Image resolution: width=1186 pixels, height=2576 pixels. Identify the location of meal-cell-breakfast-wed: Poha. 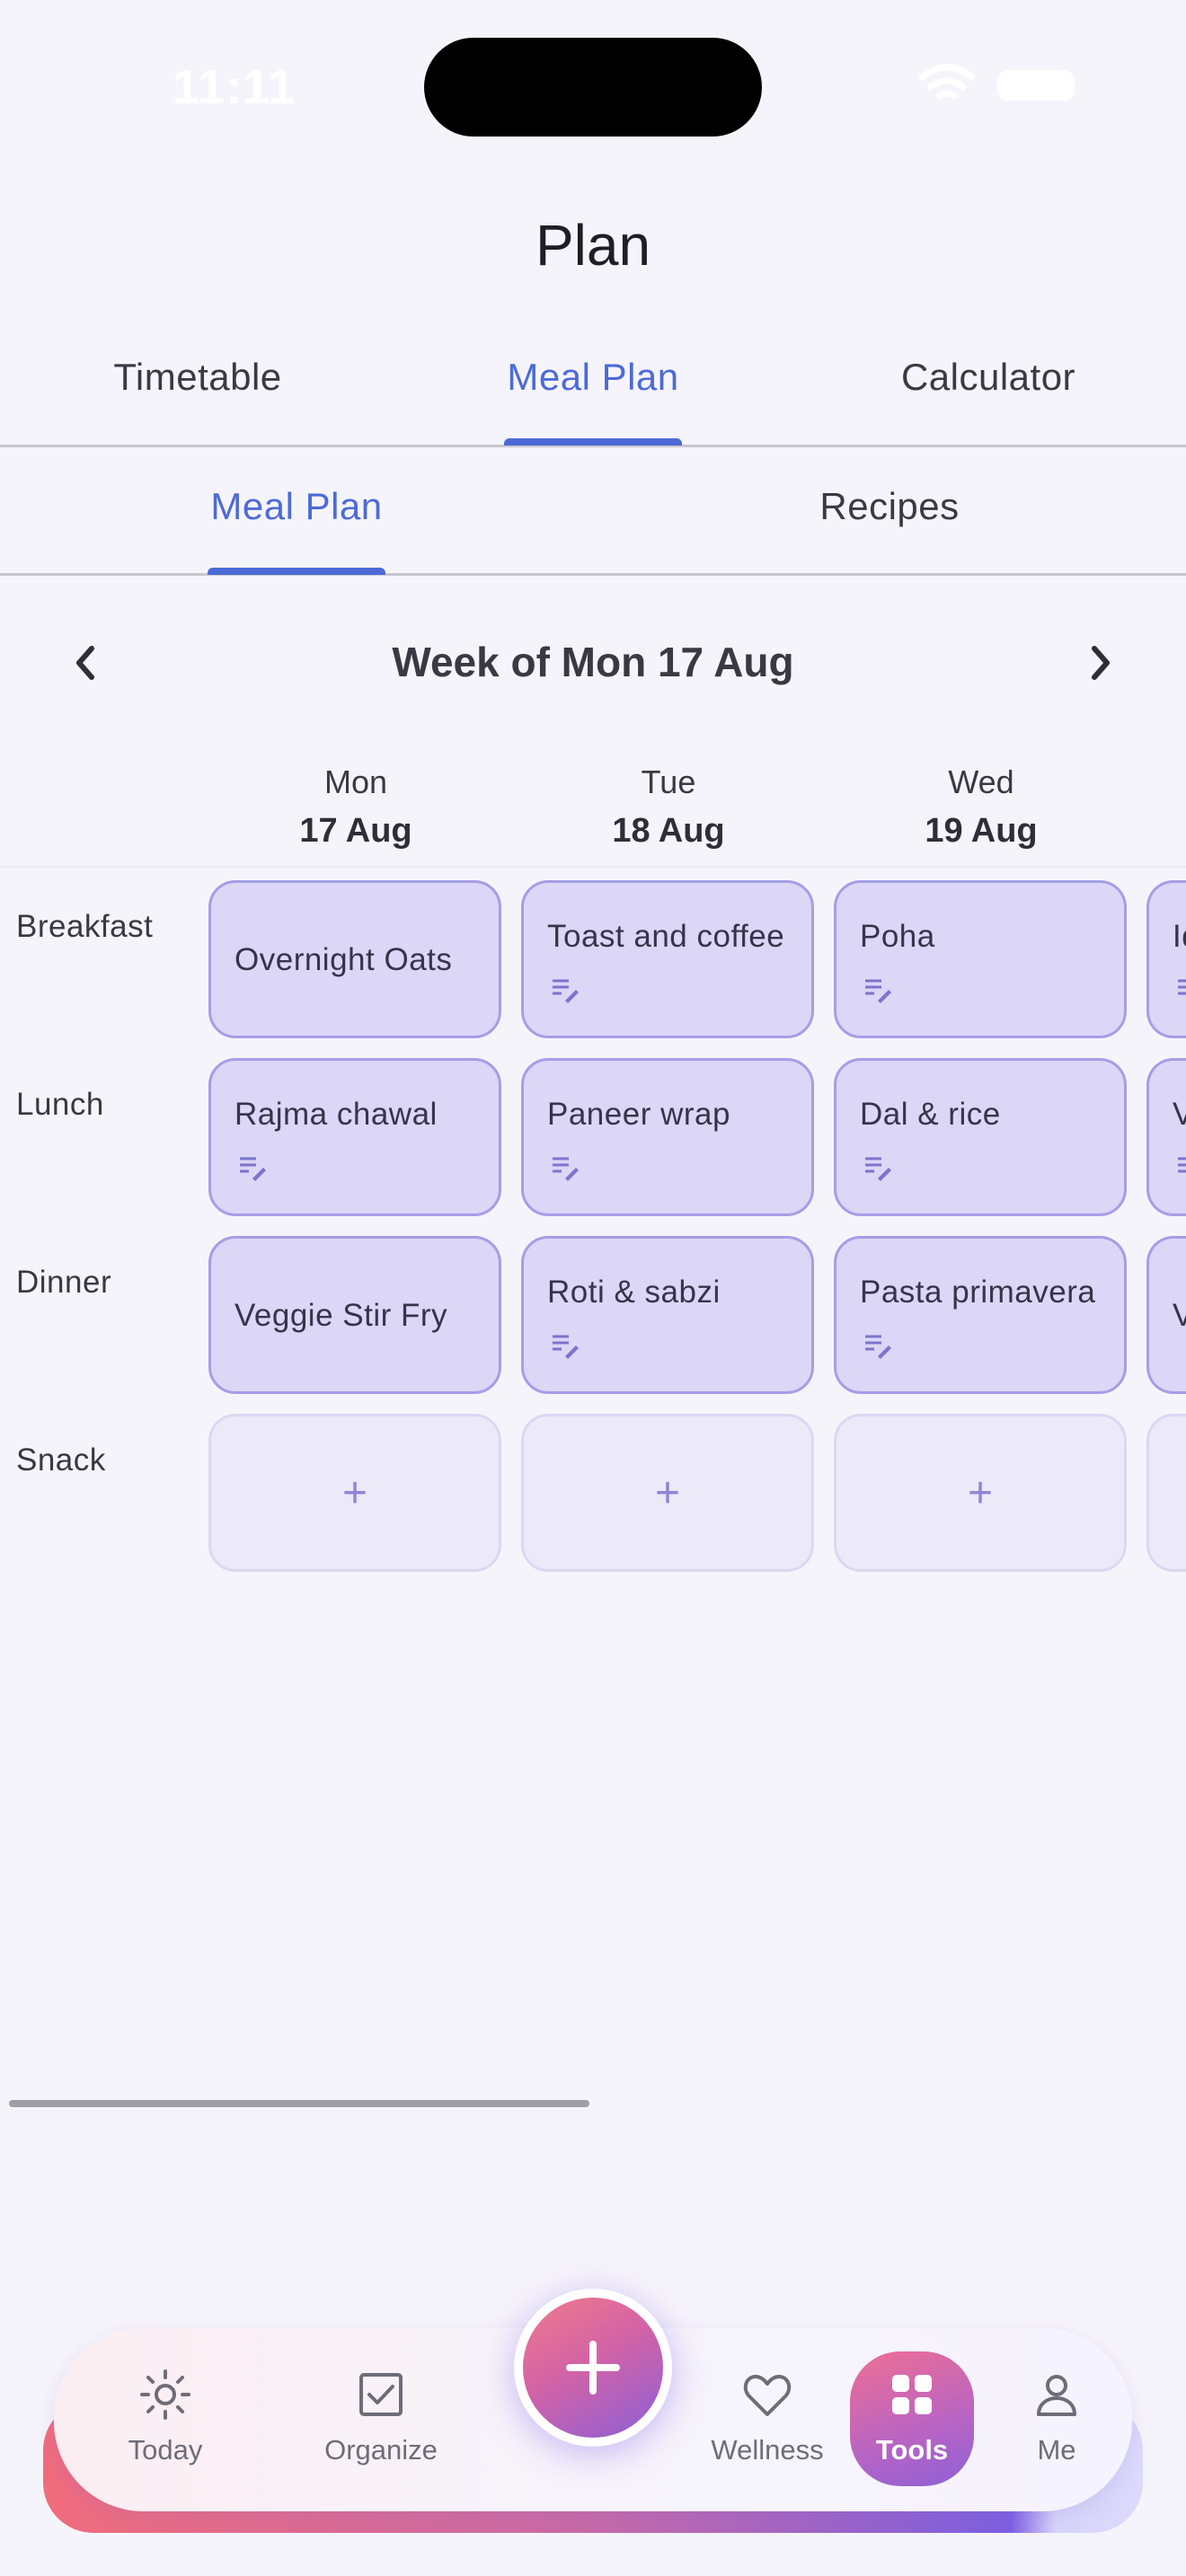
(980, 959).